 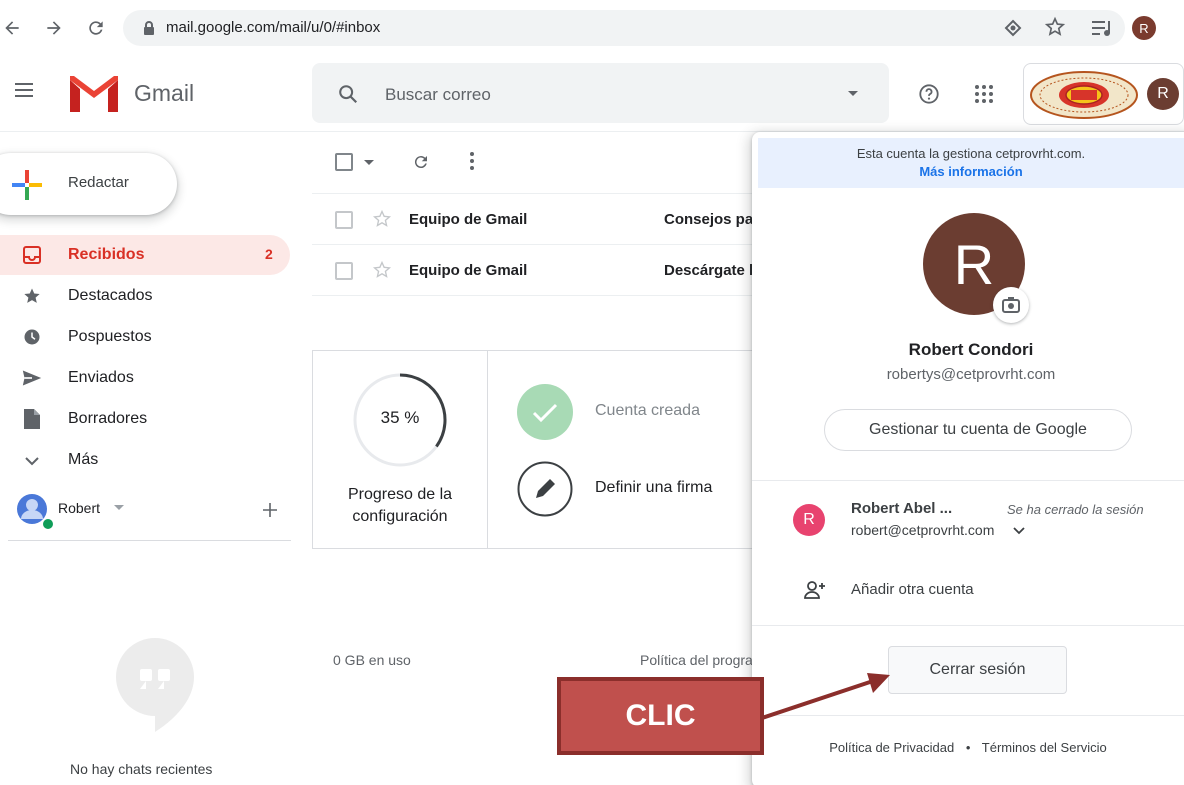 What do you see at coordinates (96, 28) in the screenshot?
I see `reload-icon` at bounding box center [96, 28].